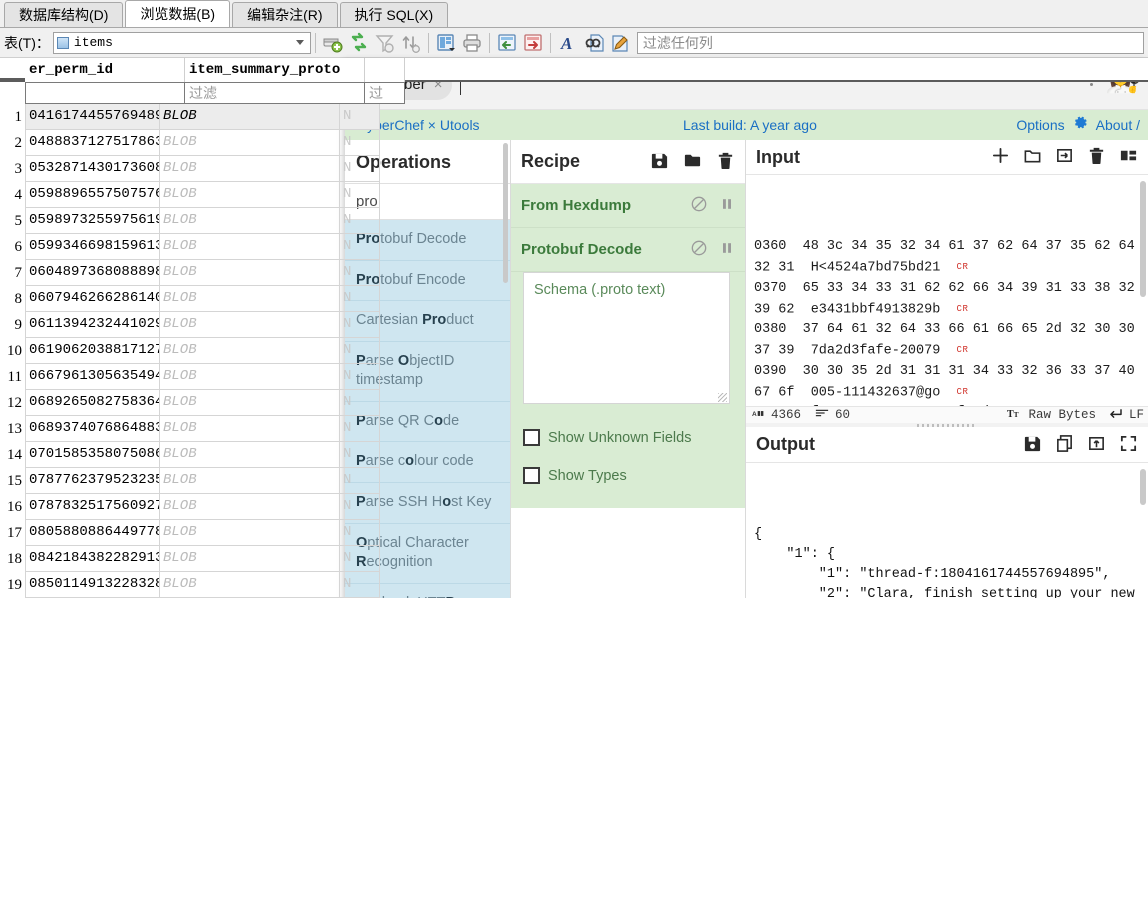  What do you see at coordinates (533, 43) in the screenshot?
I see `insert-after-icon` at bounding box center [533, 43].